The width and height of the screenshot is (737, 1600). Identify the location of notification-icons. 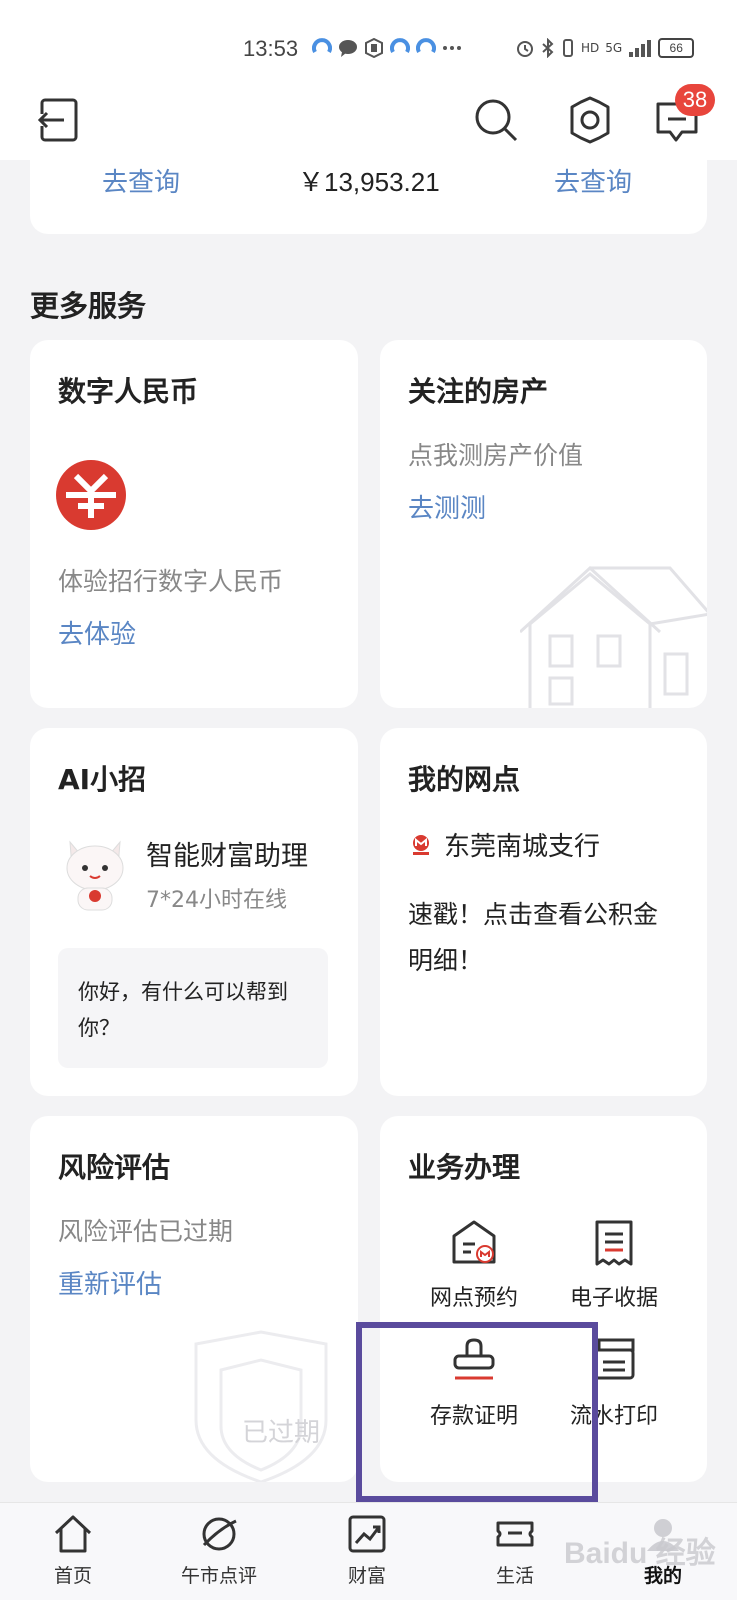
(387, 48).